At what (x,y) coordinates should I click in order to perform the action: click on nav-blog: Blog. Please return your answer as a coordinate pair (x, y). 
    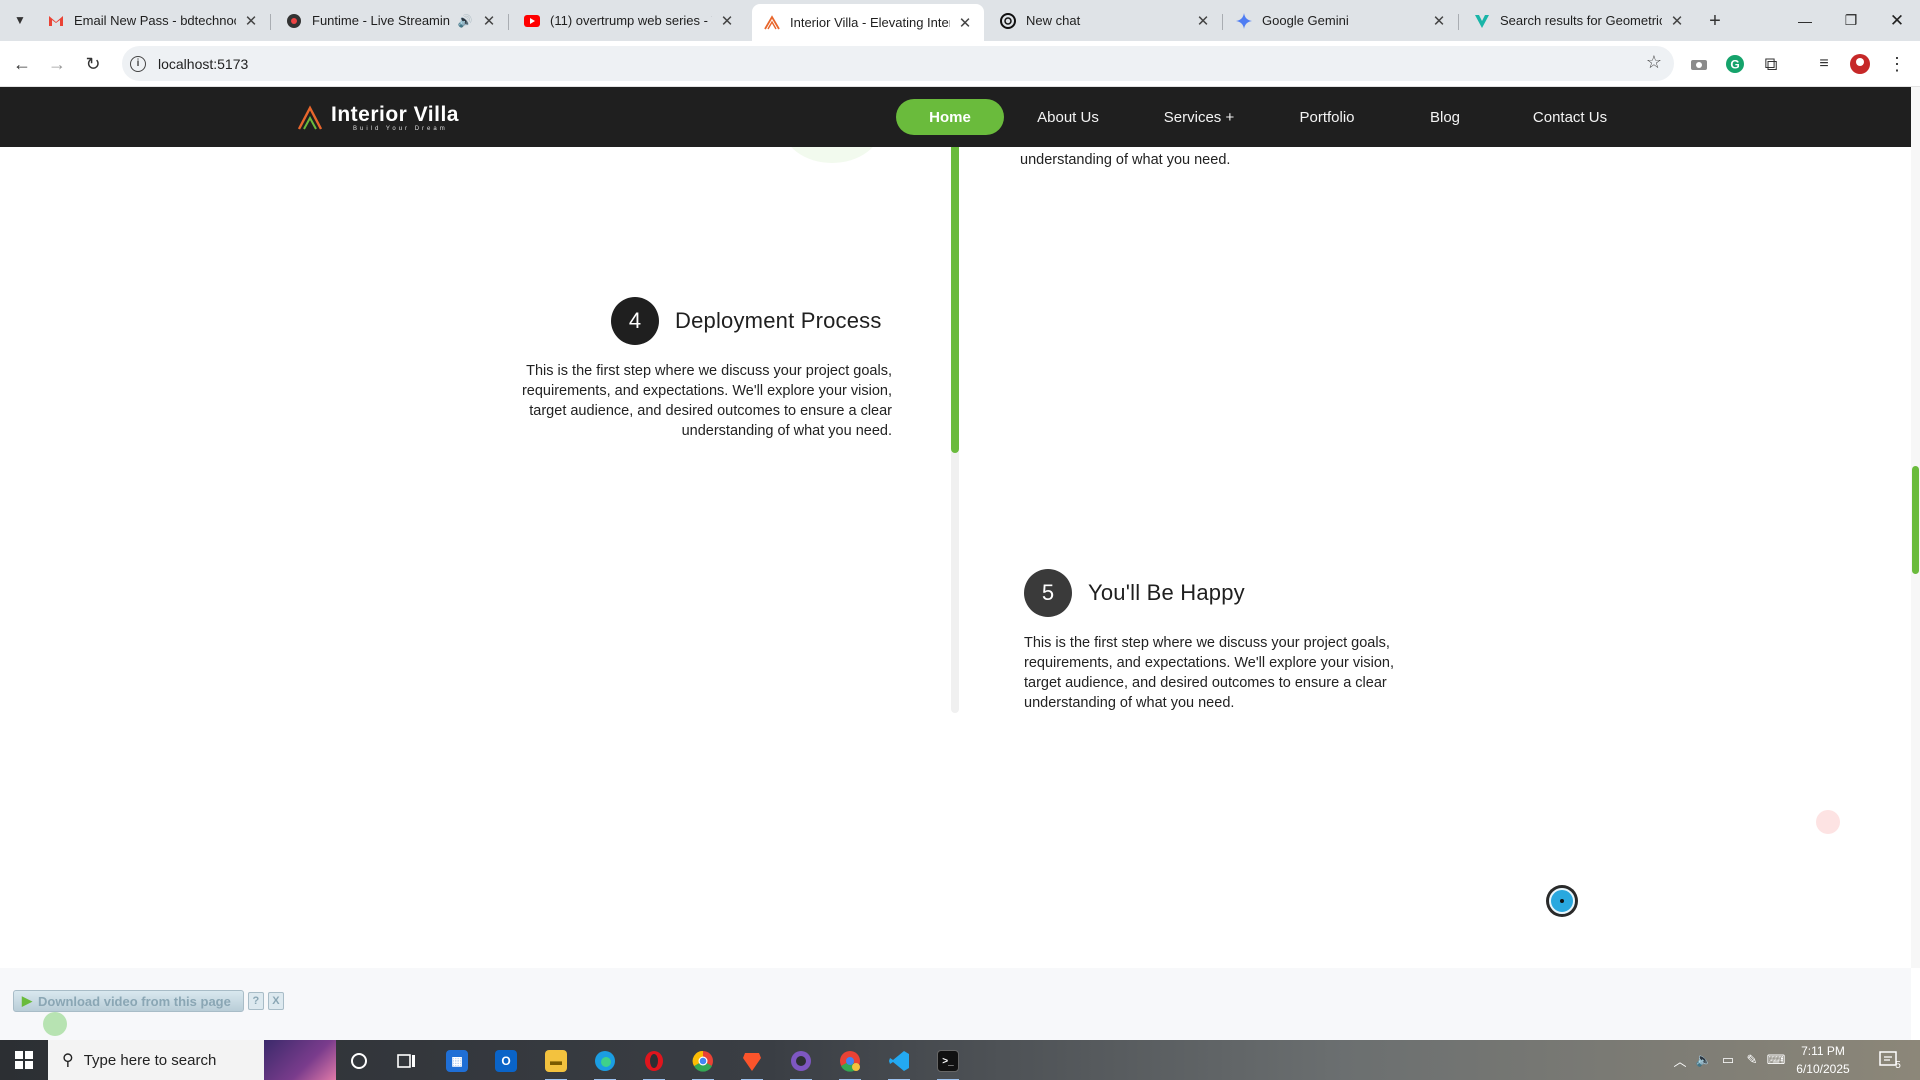
    Looking at the image, I should click on (1445, 117).